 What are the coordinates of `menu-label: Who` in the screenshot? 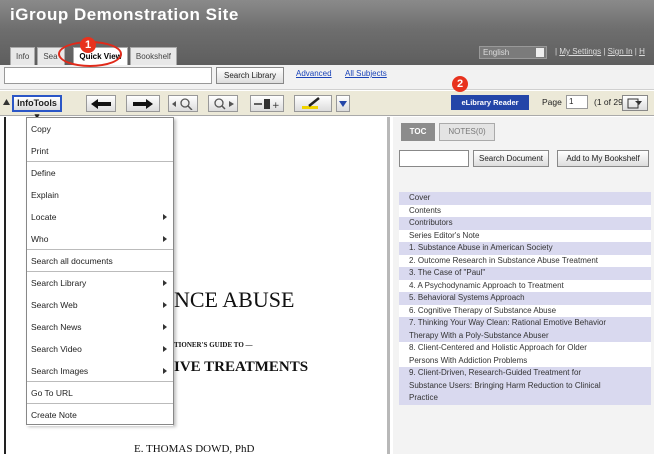 It's located at (40, 239).